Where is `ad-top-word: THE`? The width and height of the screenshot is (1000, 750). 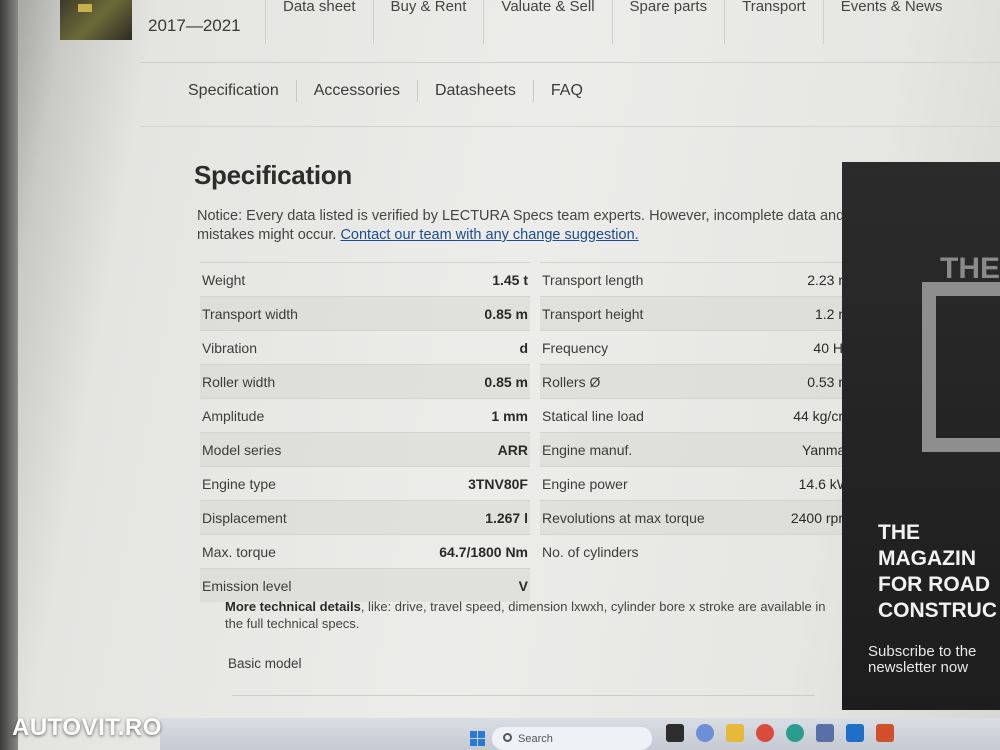
ad-top-word: THE is located at coordinates (970, 268).